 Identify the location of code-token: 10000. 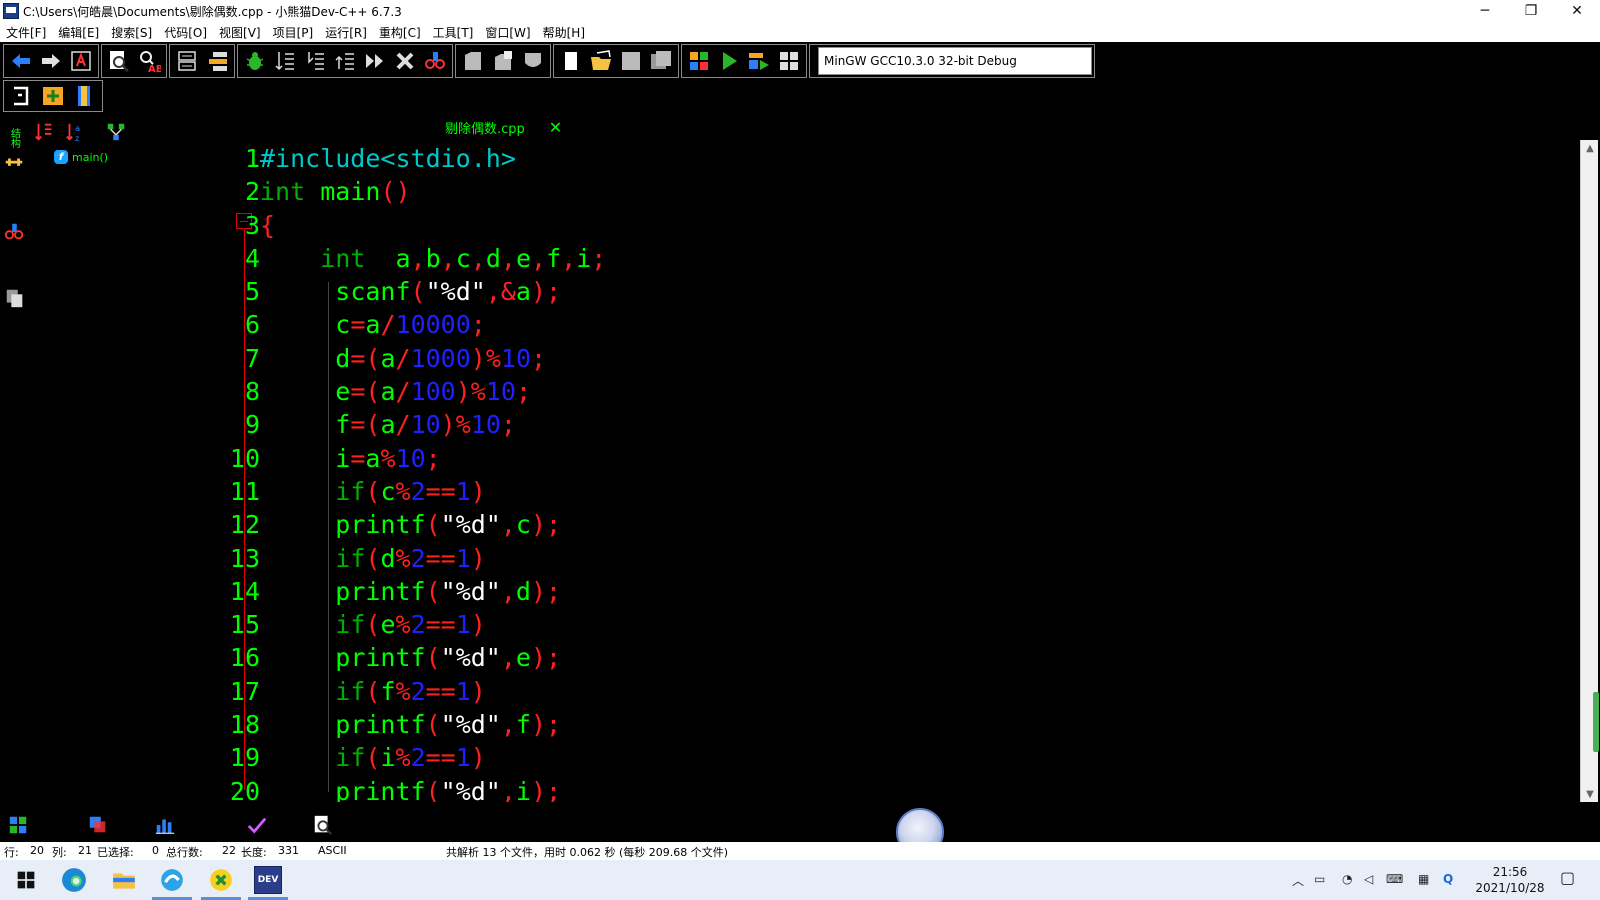
(433, 325).